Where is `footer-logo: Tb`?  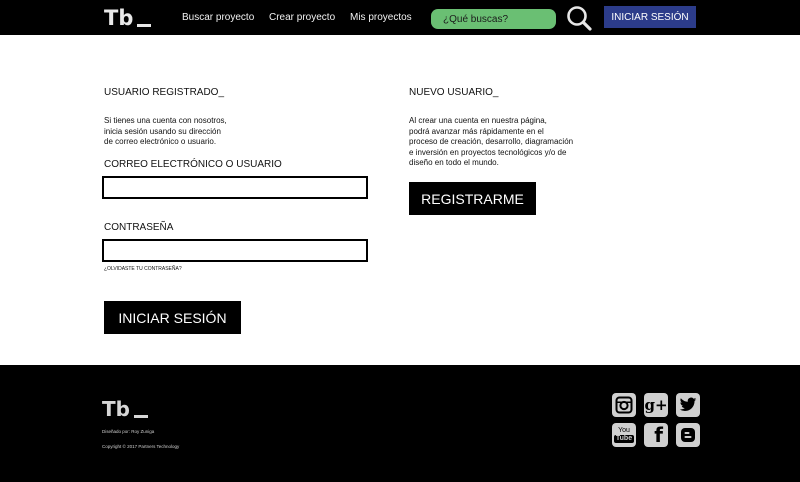 footer-logo: Tb is located at coordinates (125, 409).